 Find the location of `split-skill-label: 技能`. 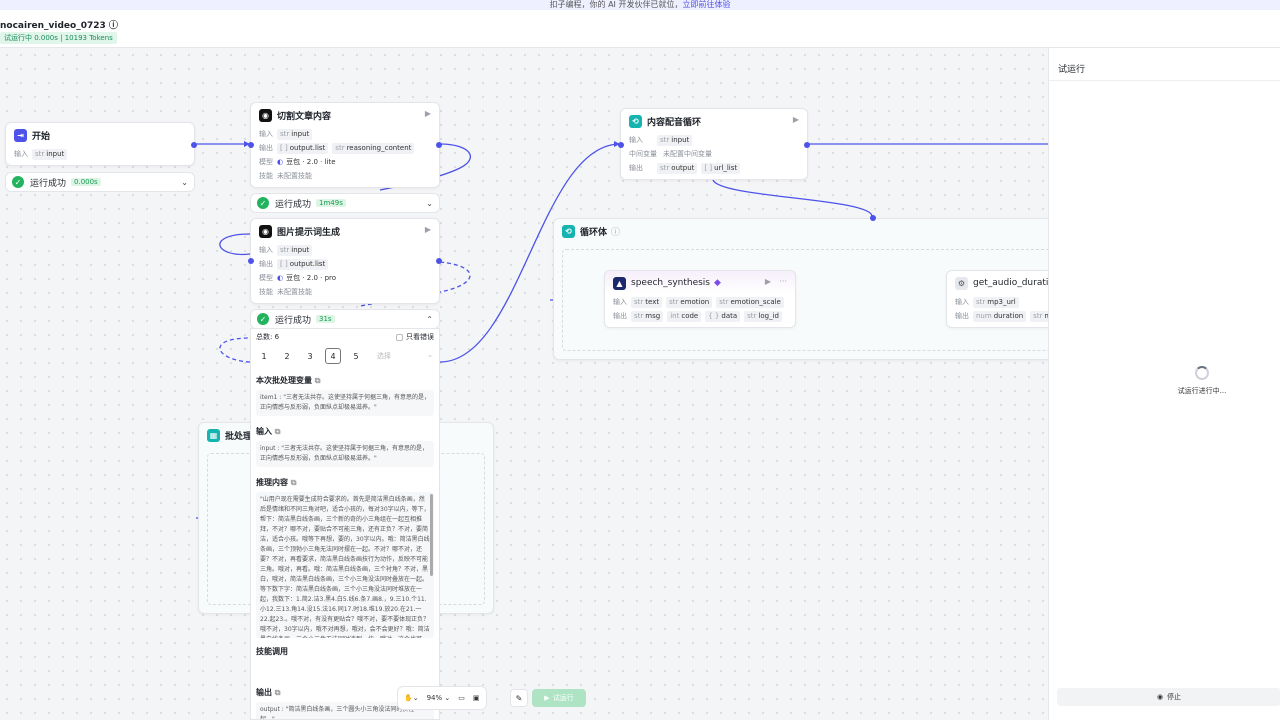

split-skill-label: 技能 is located at coordinates (266, 176).